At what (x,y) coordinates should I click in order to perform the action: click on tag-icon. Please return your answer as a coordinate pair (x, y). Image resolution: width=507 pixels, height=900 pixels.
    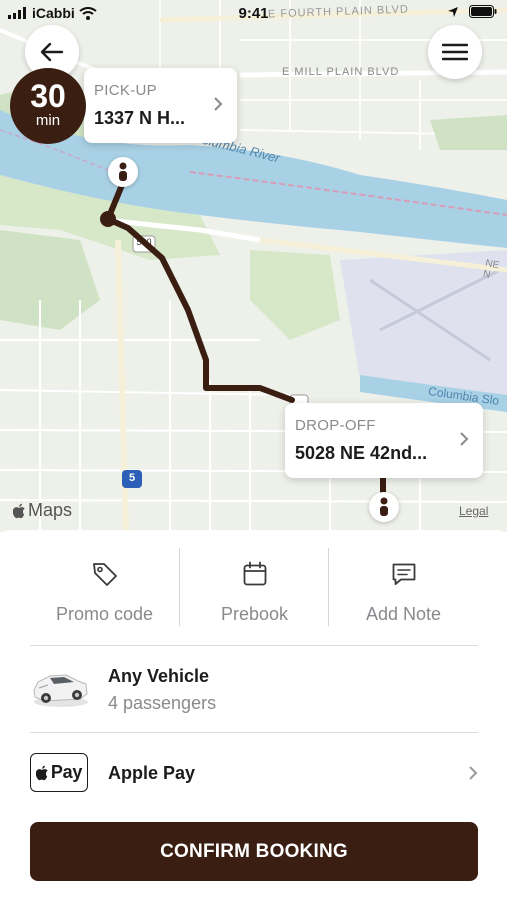
    Looking at the image, I should click on (104, 574).